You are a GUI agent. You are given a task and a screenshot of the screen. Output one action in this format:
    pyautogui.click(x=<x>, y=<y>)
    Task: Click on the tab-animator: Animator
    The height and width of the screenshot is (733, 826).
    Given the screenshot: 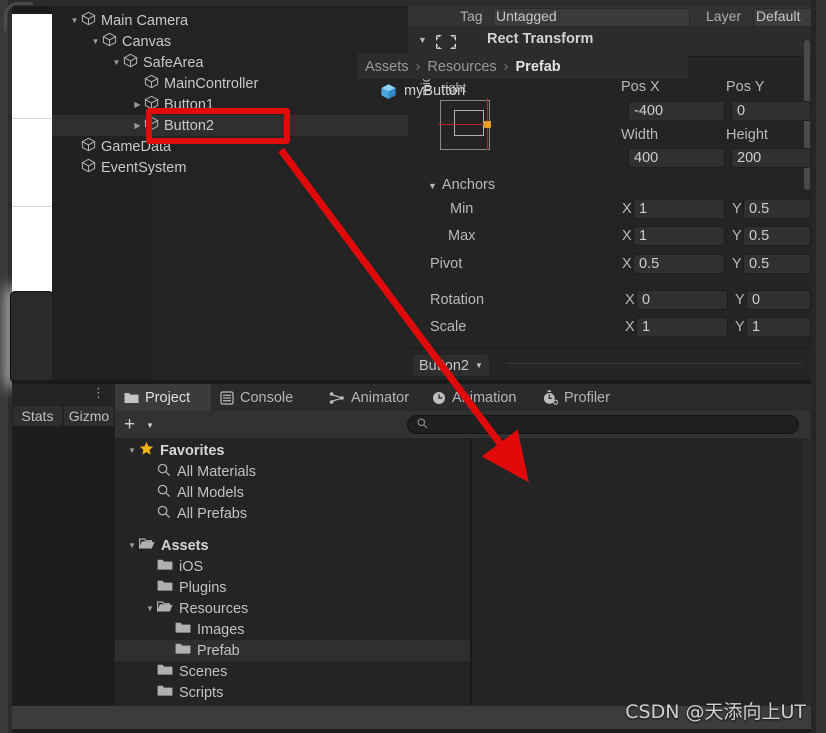 What is the action you would take?
    pyautogui.click(x=371, y=397)
    